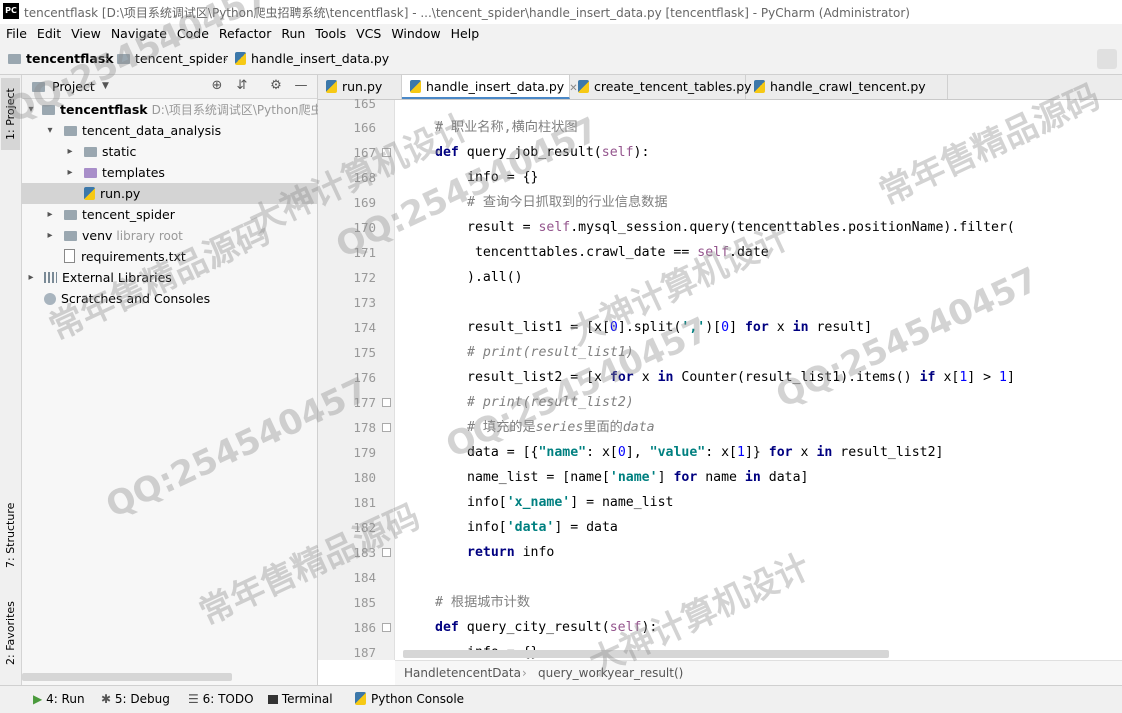 This screenshot has width=1122, height=713. What do you see at coordinates (217, 86) in the screenshot?
I see `locate-file-icon: ⊕` at bounding box center [217, 86].